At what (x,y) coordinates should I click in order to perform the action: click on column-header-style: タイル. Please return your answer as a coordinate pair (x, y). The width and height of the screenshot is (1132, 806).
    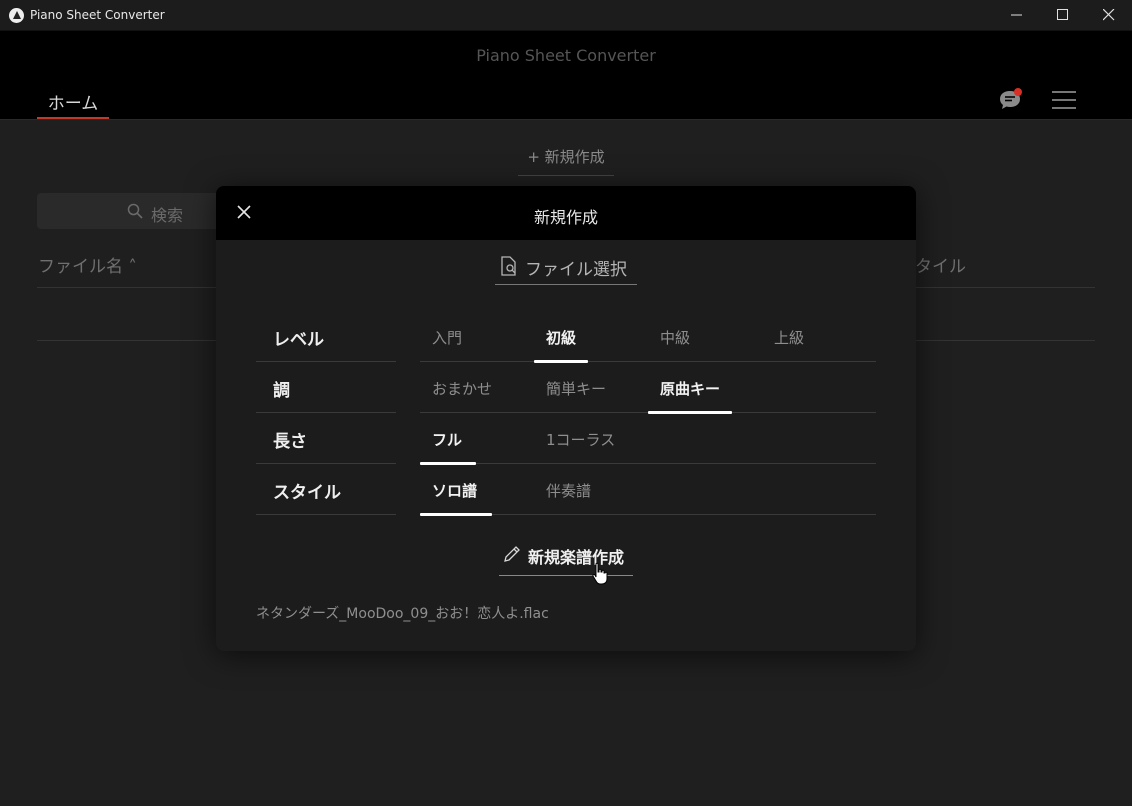
    Looking at the image, I should click on (940, 264).